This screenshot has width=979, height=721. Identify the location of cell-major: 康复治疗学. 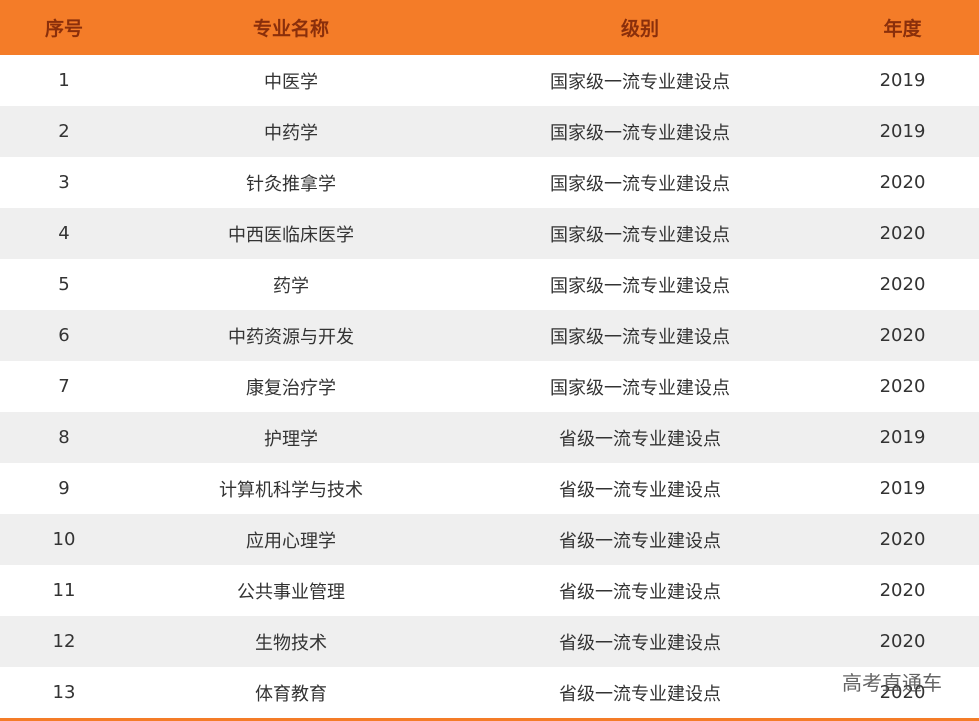
(291, 388).